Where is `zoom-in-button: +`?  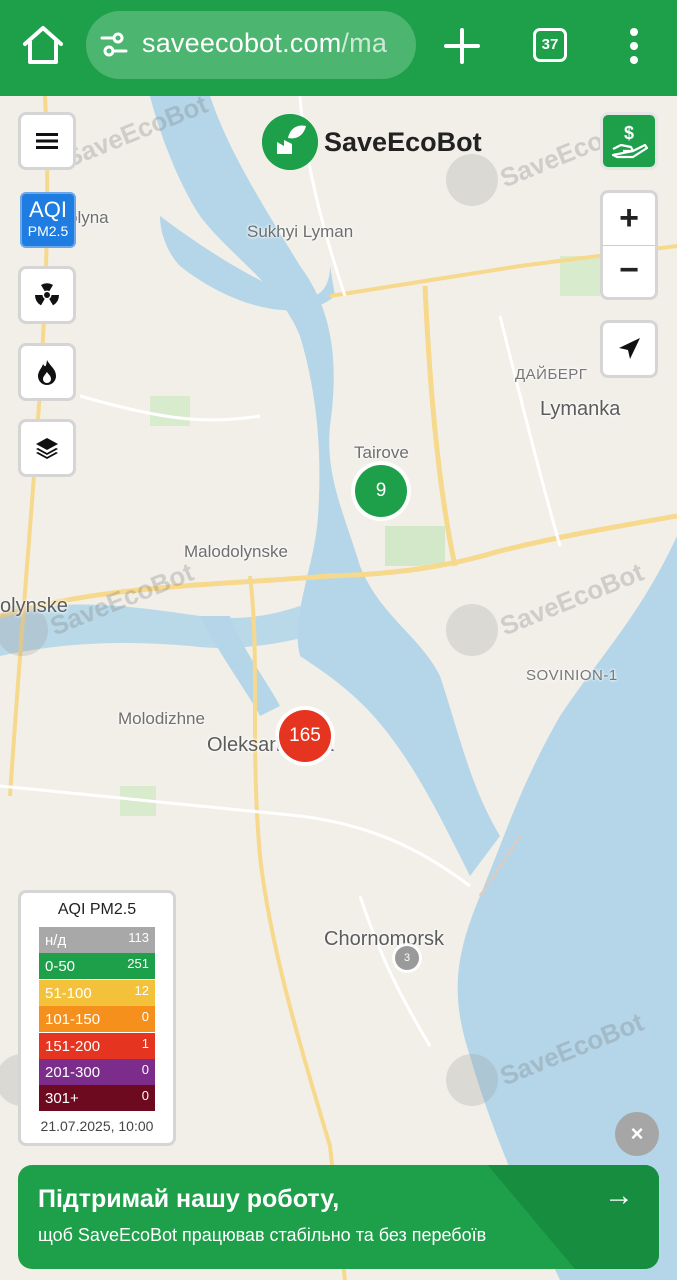 zoom-in-button: + is located at coordinates (629, 219).